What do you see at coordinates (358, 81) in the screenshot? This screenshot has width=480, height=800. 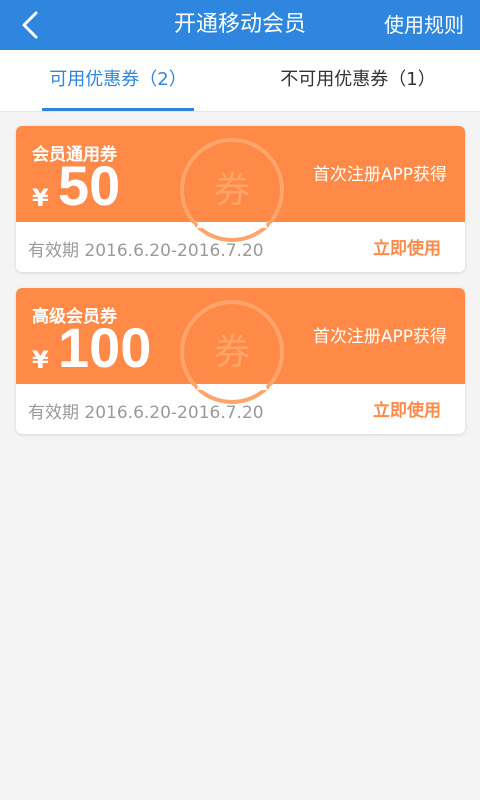 I see `tab-unavailable: 不可用优惠券（1）` at bounding box center [358, 81].